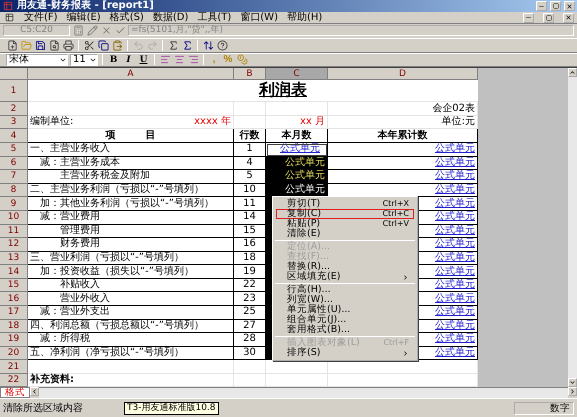  I want to click on scroll-right-button, so click(572, 391).